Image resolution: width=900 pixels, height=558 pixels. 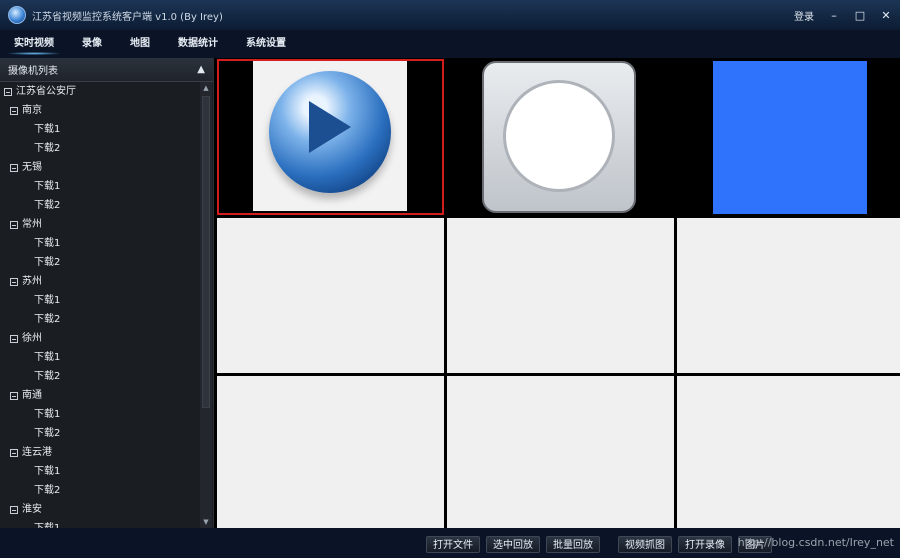 I want to click on video-feed-blue, so click(x=790, y=137).